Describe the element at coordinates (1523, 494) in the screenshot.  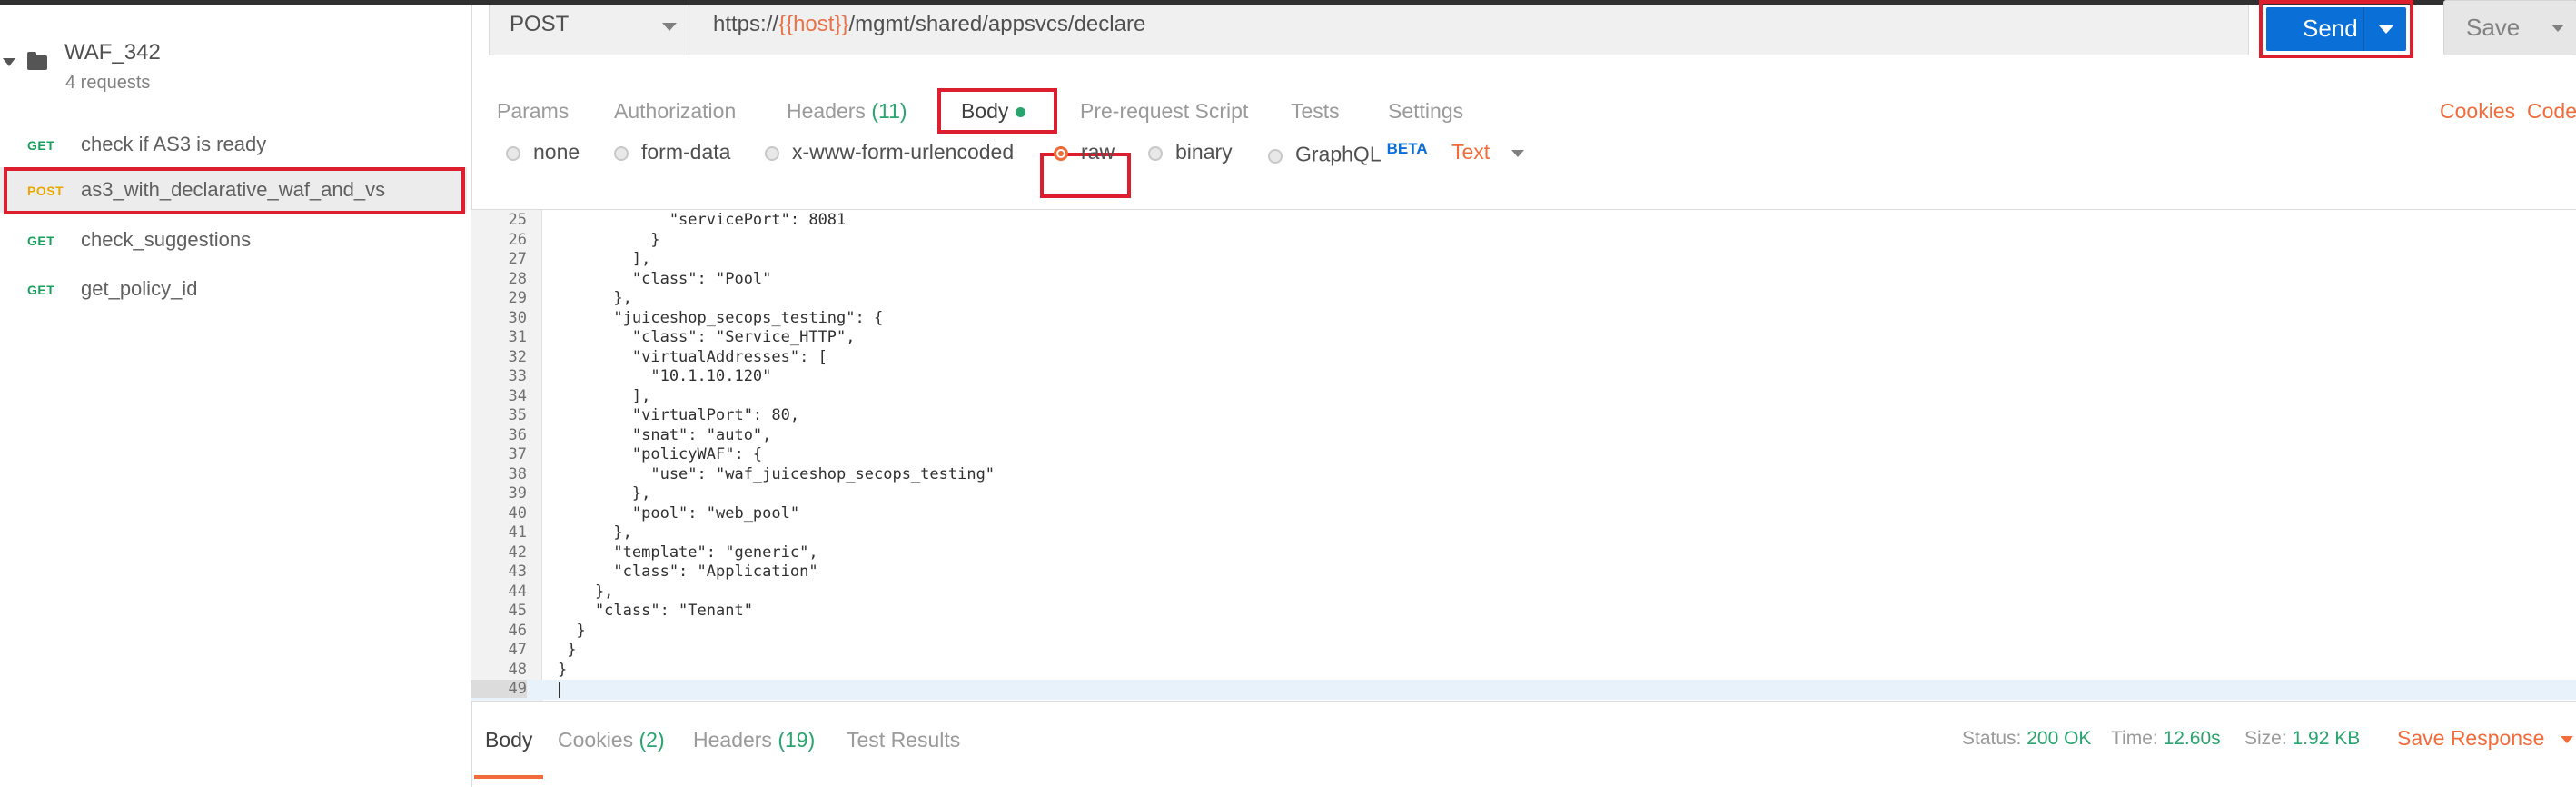
I see `code-line: 39 },` at that location.